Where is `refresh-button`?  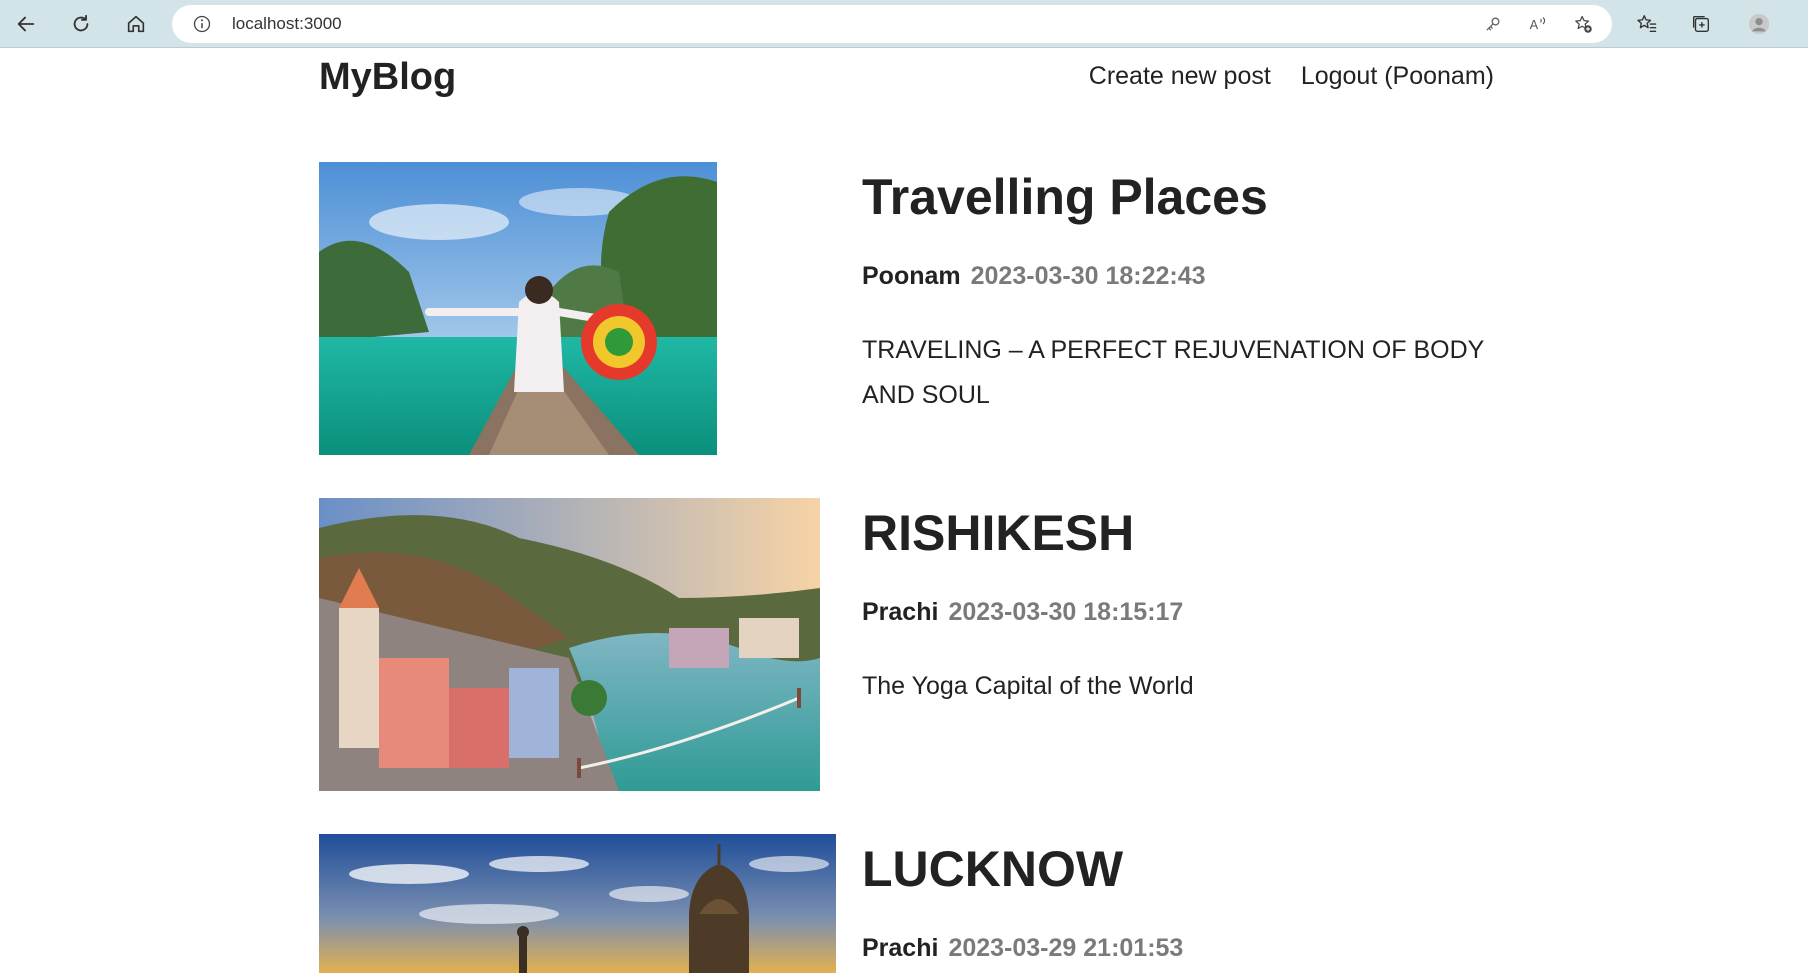
refresh-button is located at coordinates (81, 24).